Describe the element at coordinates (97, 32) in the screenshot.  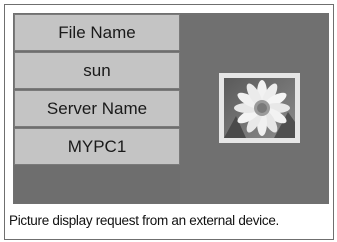
I see `file-name-label: File Name` at that location.